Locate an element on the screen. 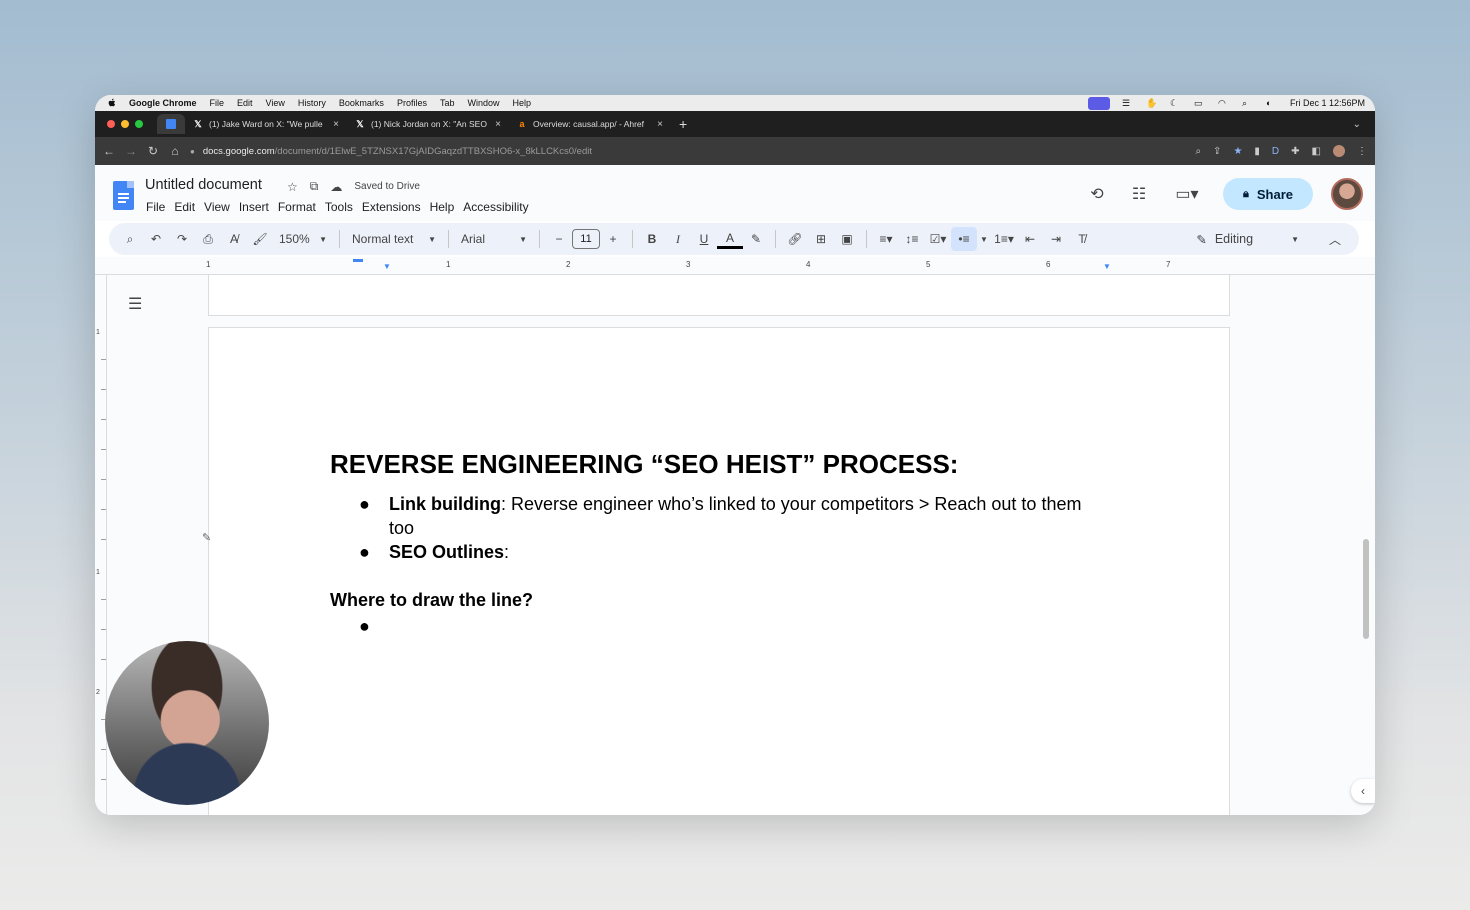 The height and width of the screenshot is (910, 1470). insert-link-icon: 🔗︎ is located at coordinates (795, 239).